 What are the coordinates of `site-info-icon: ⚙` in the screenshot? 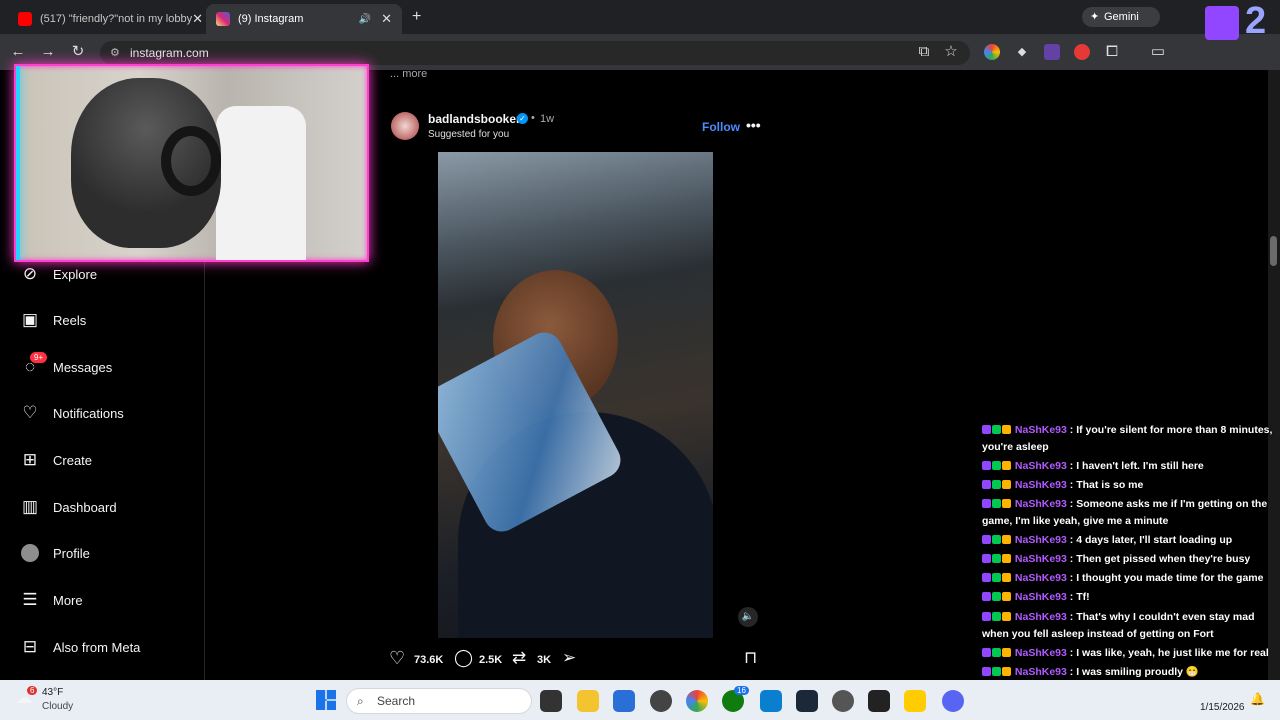 It's located at (115, 53).